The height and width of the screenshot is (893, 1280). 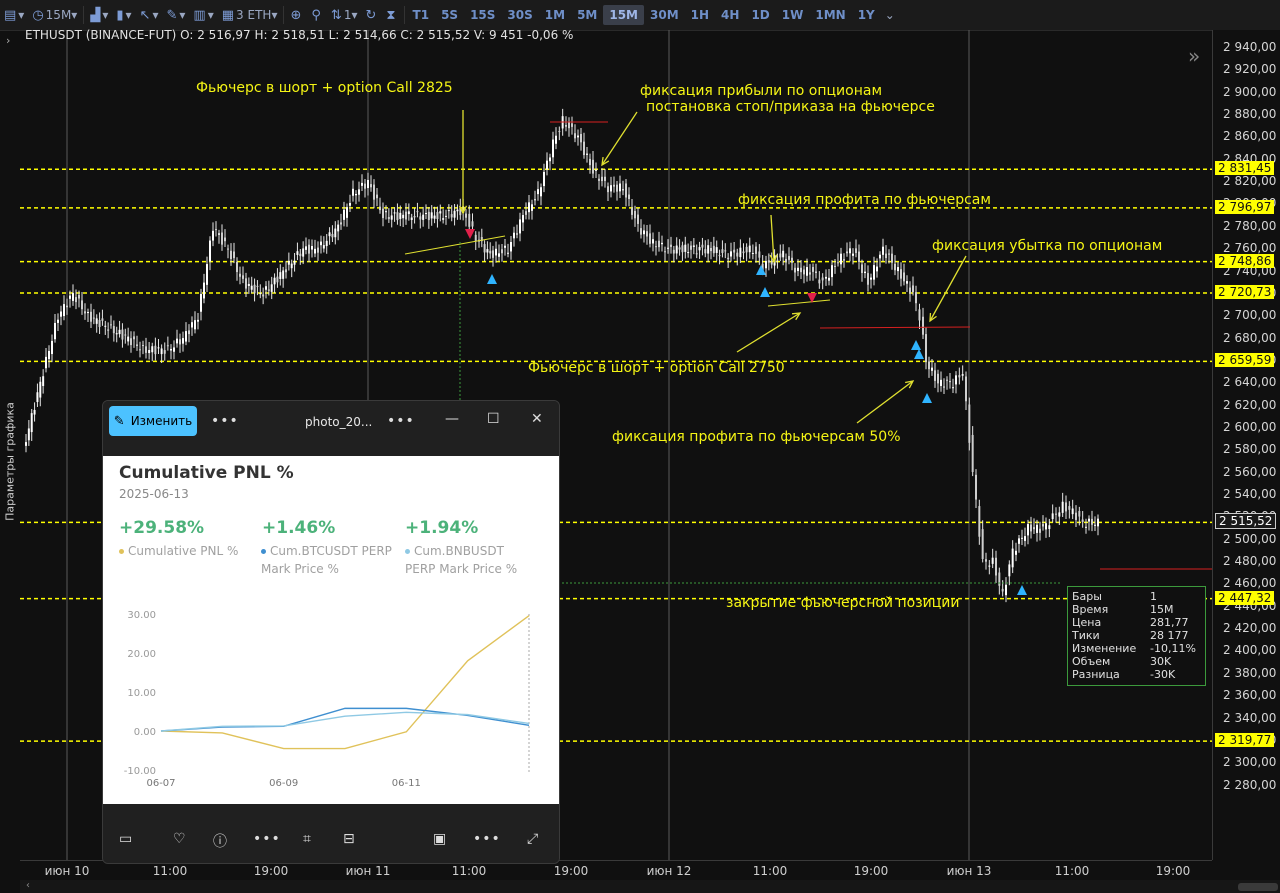 I want to click on mirror-icon: ⧗, so click(x=391, y=15).